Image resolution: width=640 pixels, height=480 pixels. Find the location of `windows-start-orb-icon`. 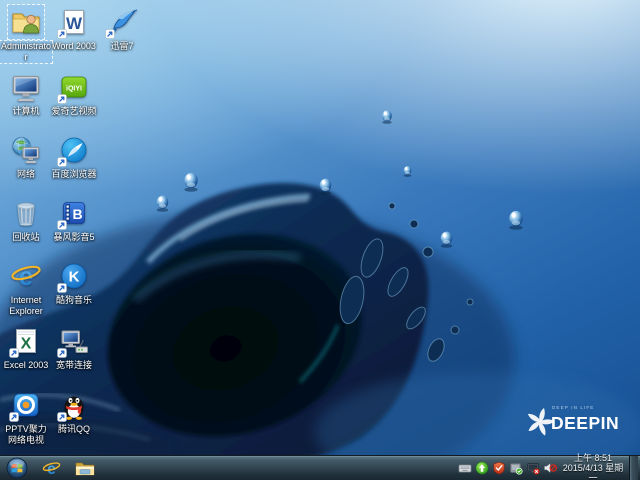

windows-start-orb-icon is located at coordinates (17, 468).